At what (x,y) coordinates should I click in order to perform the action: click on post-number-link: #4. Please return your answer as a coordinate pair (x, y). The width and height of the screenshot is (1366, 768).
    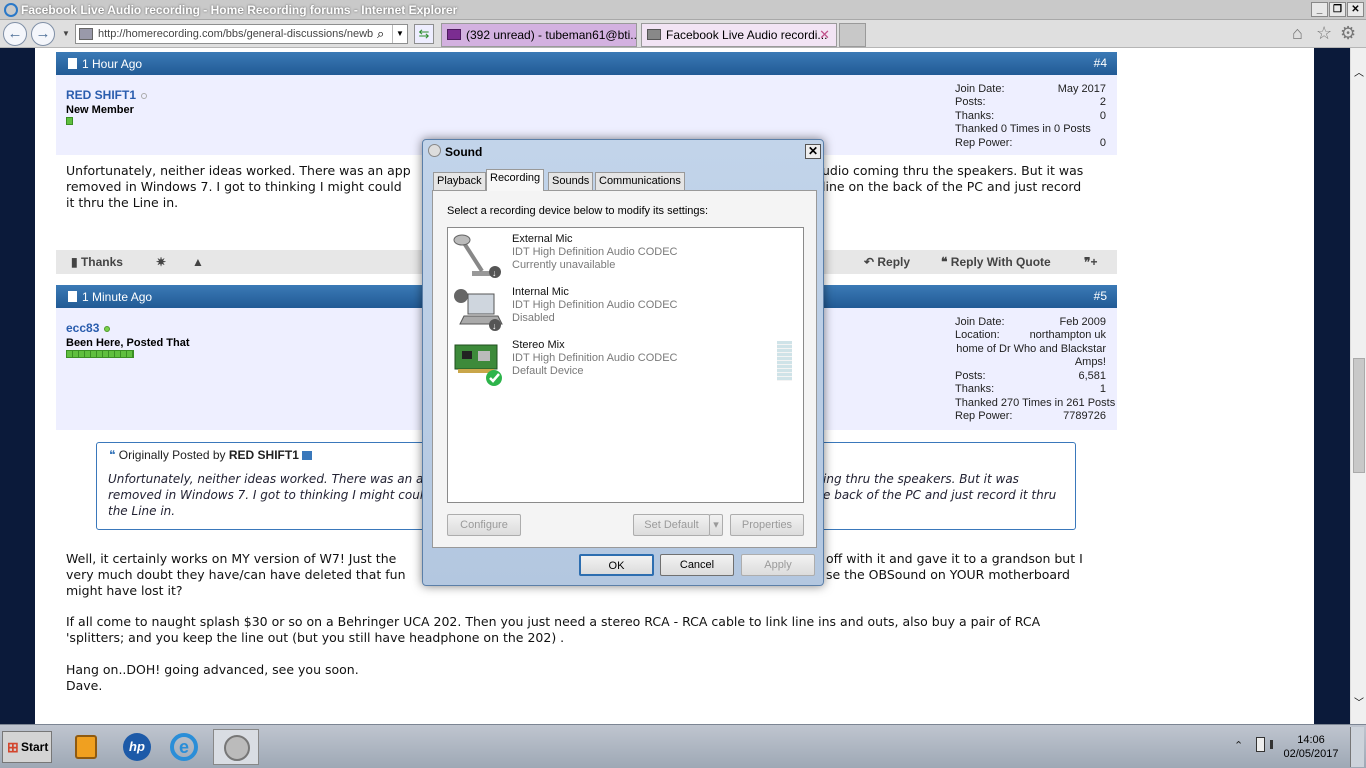
    Looking at the image, I should click on (1100, 63).